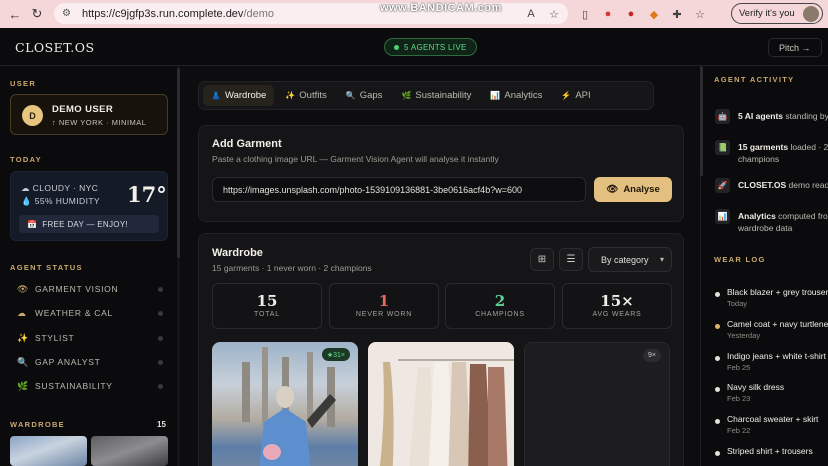 This screenshot has height=466, width=828. What do you see at coordinates (443, 95) in the screenshot?
I see `tab-label: Sustainability` at bounding box center [443, 95].